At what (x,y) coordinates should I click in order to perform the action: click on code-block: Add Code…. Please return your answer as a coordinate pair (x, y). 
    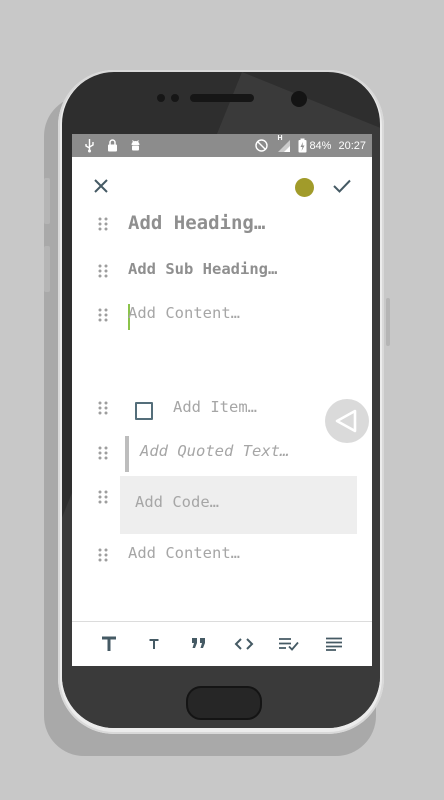
    Looking at the image, I should click on (238, 505).